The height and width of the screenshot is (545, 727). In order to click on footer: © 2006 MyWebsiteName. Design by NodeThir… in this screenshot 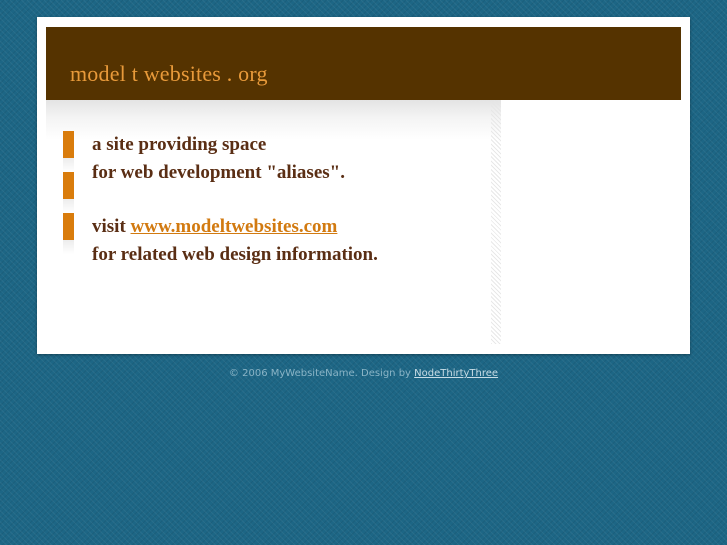, I will do `click(363, 373)`.